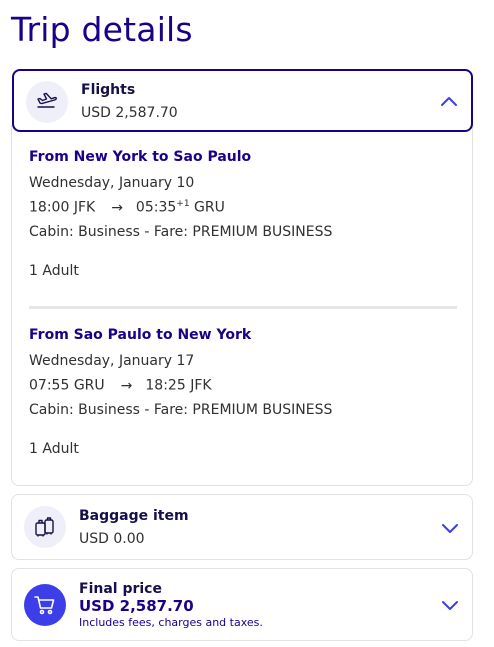  What do you see at coordinates (45, 605) in the screenshot?
I see `shopping-cart-icon` at bounding box center [45, 605].